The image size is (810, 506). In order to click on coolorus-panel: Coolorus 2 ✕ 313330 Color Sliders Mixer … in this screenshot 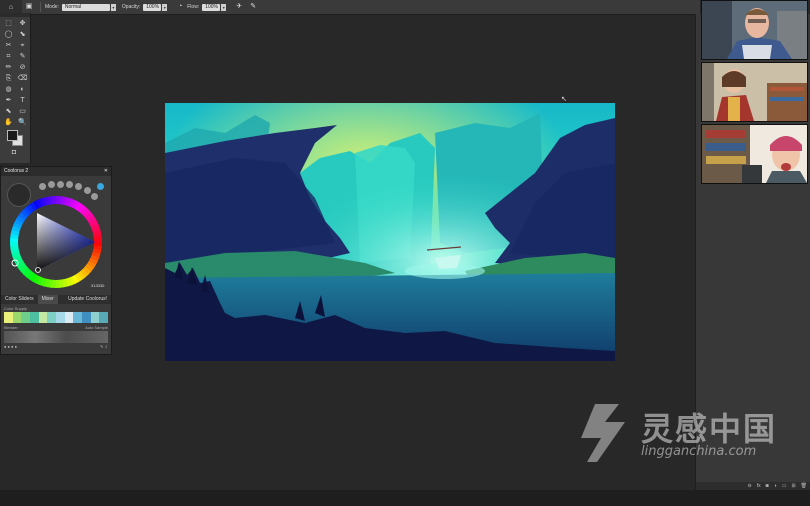, I will do `click(56, 260)`.